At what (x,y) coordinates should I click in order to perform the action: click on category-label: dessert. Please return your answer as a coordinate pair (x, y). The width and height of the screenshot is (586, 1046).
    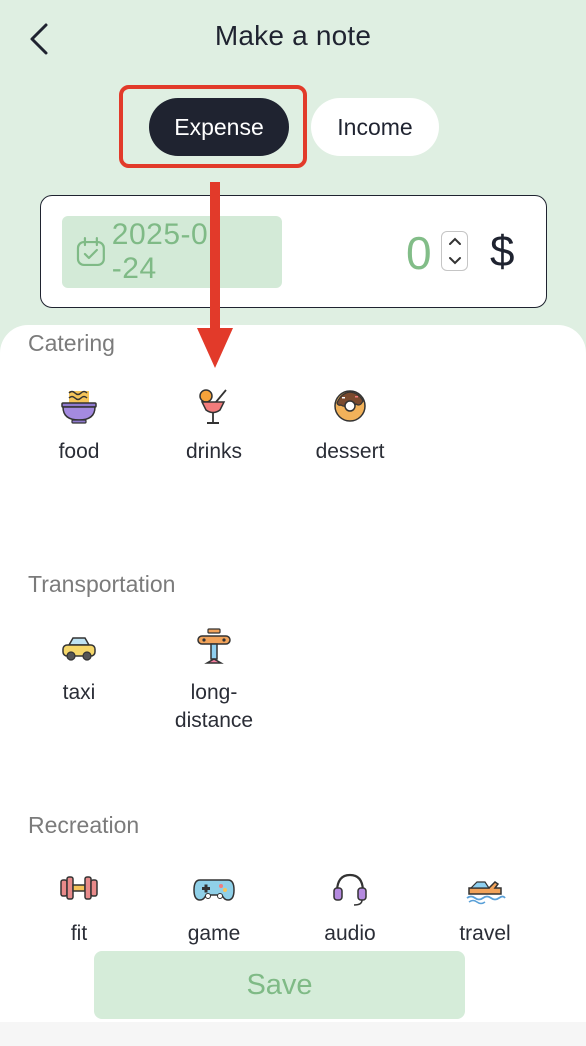
    Looking at the image, I should click on (350, 451).